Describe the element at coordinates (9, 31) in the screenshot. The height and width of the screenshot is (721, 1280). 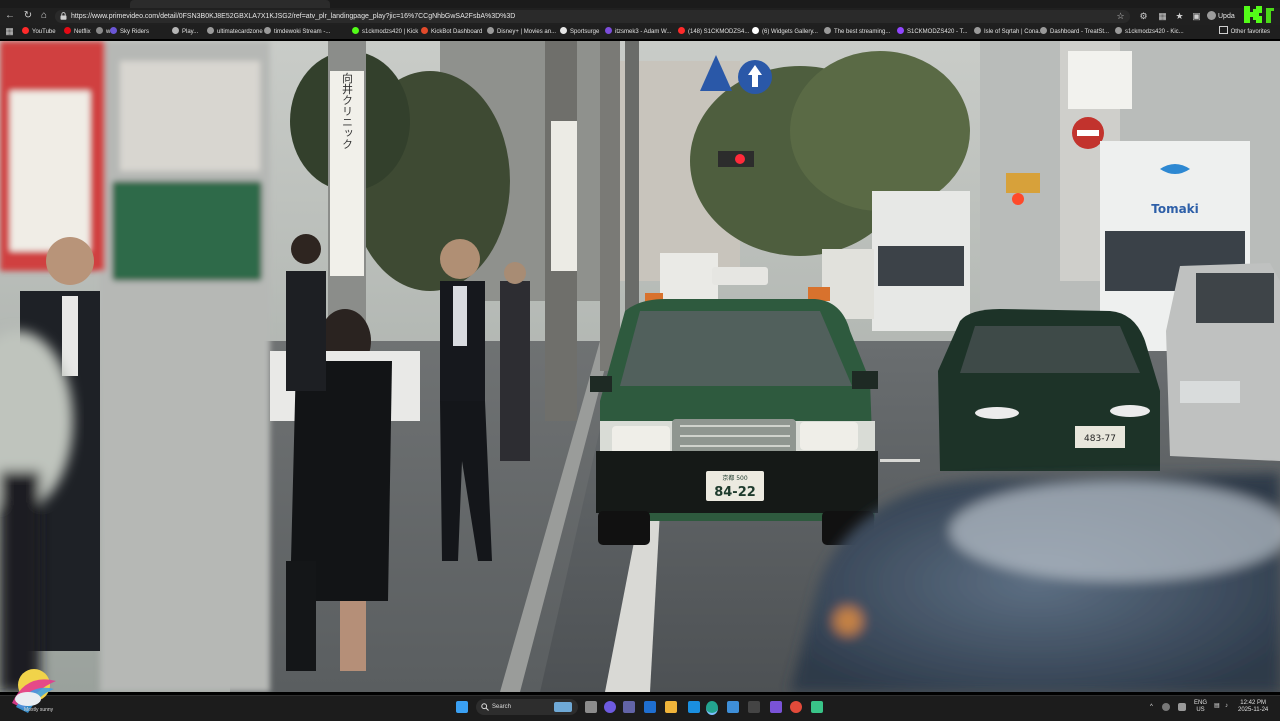
I see `apps-icon: ▦` at that location.